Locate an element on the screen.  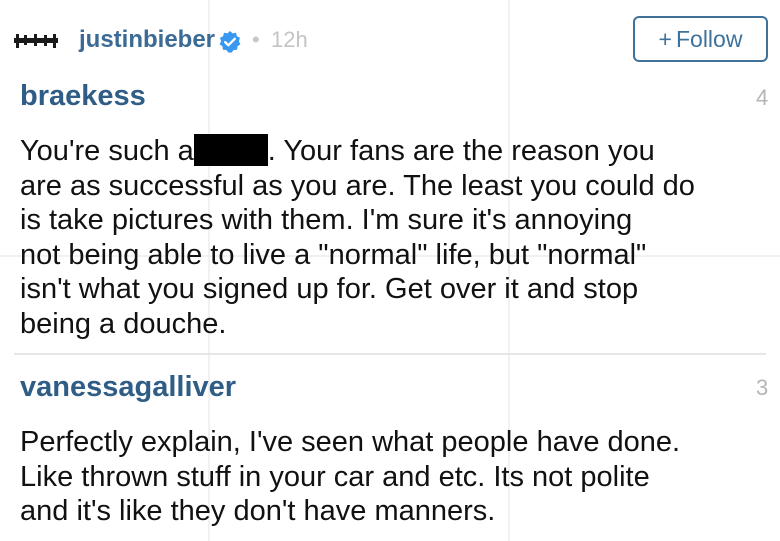
comment-username: braekess is located at coordinates (83, 96).